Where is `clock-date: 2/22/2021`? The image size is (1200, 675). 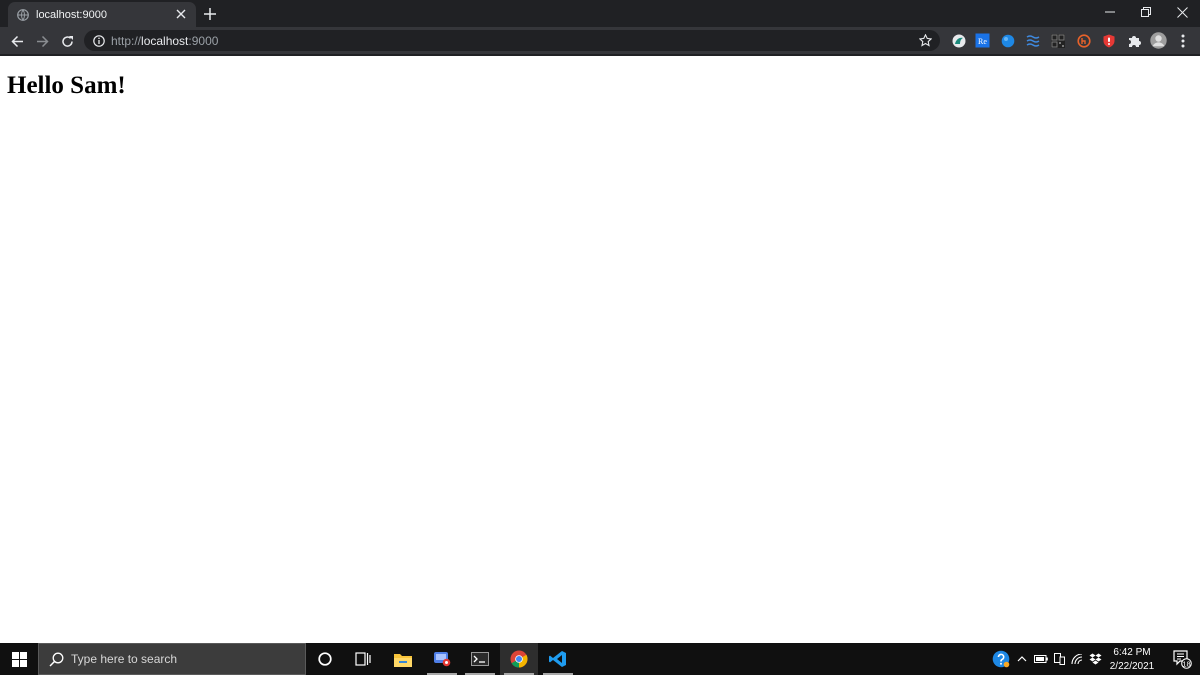 clock-date: 2/22/2021 is located at coordinates (1132, 666).